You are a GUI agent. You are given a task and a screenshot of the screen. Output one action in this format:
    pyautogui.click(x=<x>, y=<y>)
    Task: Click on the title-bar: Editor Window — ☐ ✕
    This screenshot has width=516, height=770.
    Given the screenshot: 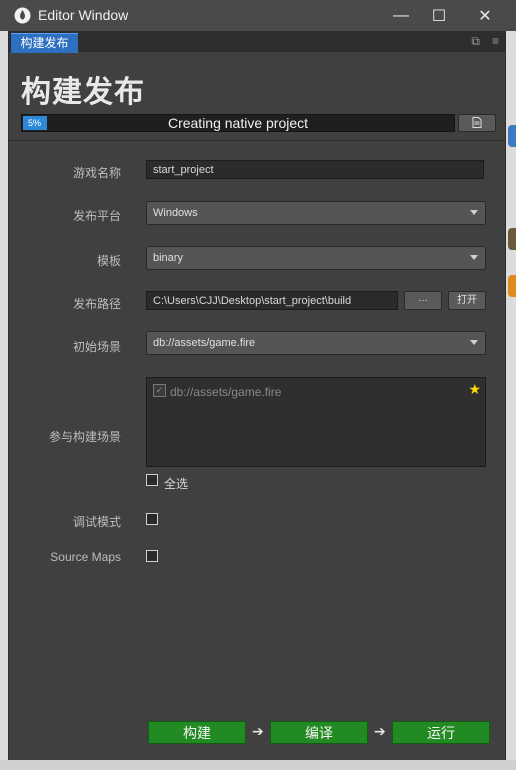 What is the action you would take?
    pyautogui.click(x=258, y=15)
    